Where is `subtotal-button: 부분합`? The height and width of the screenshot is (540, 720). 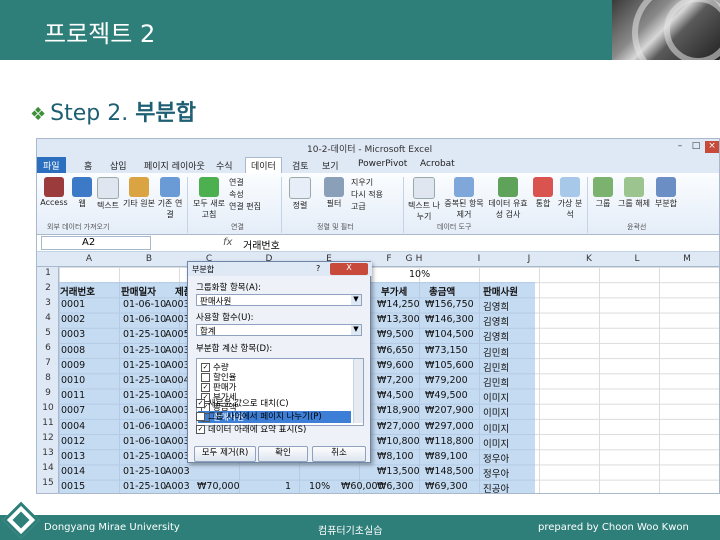 subtotal-button: 부분합 is located at coordinates (666, 193).